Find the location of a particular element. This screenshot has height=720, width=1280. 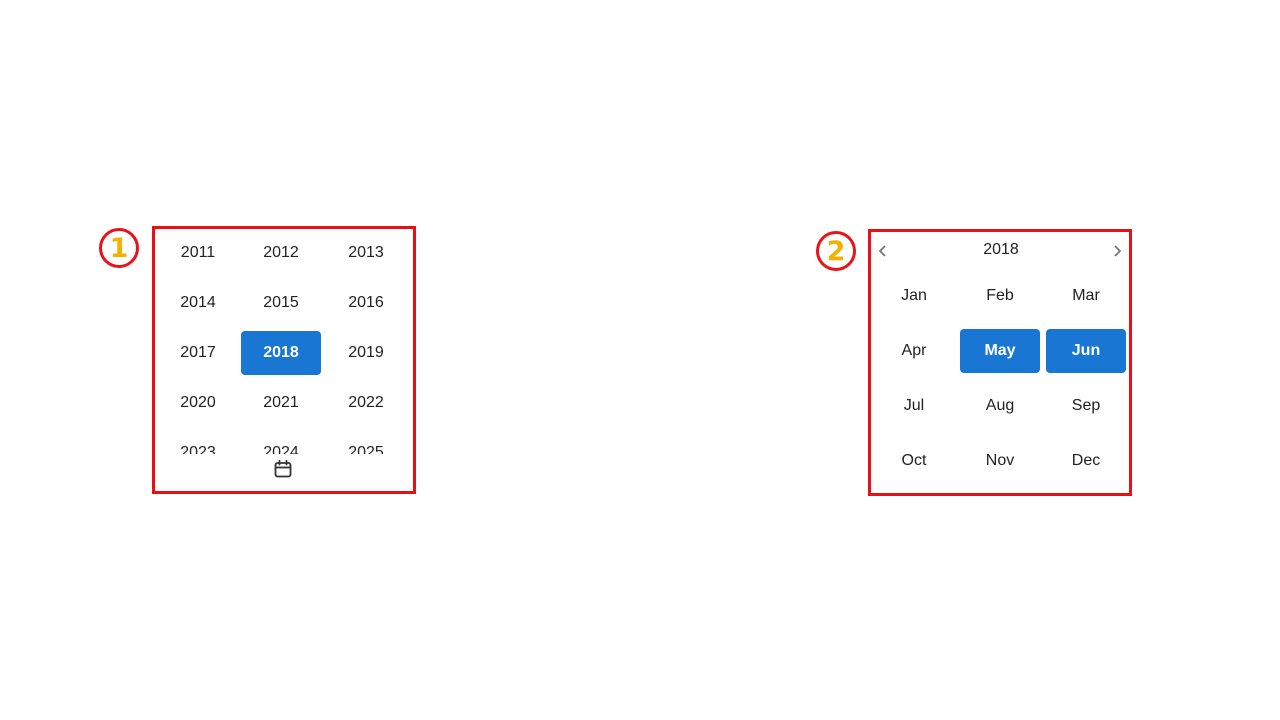

month-picker-year: 2018 is located at coordinates (1001, 250).